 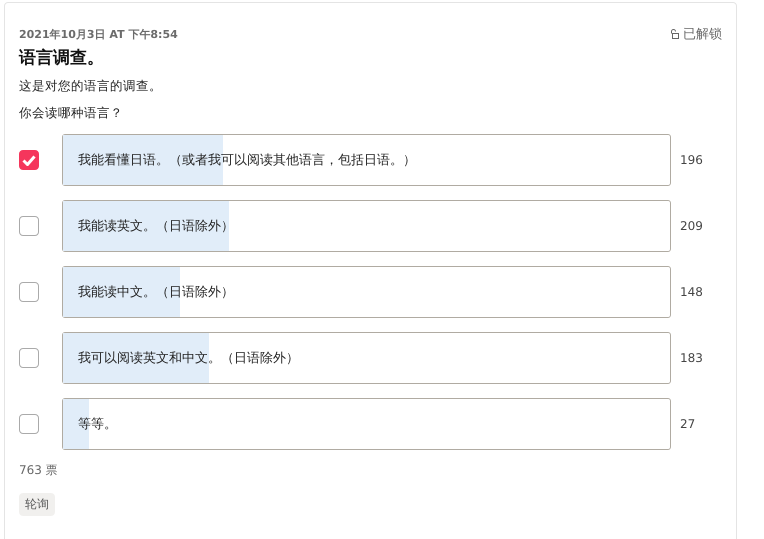 What do you see at coordinates (691, 358) in the screenshot?
I see `vote-count: 183` at bounding box center [691, 358].